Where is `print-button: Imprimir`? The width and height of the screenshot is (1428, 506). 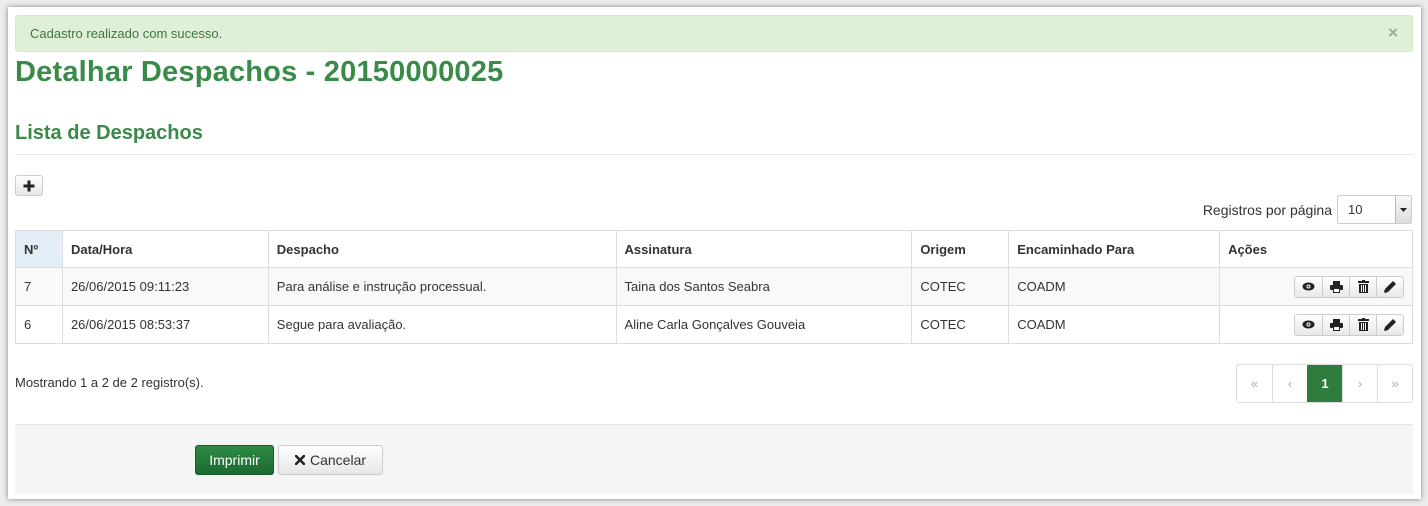 print-button: Imprimir is located at coordinates (234, 460).